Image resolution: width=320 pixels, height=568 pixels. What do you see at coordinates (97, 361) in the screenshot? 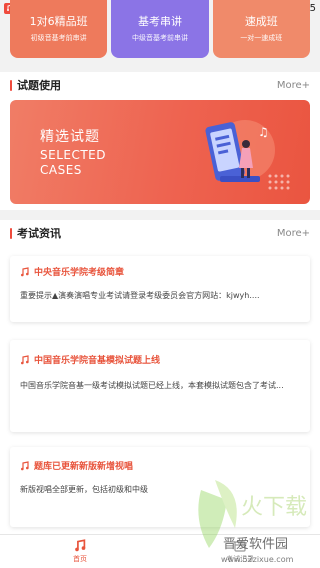
I see `news-title: 中国音乐学院音基模拟试题上线` at bounding box center [97, 361].